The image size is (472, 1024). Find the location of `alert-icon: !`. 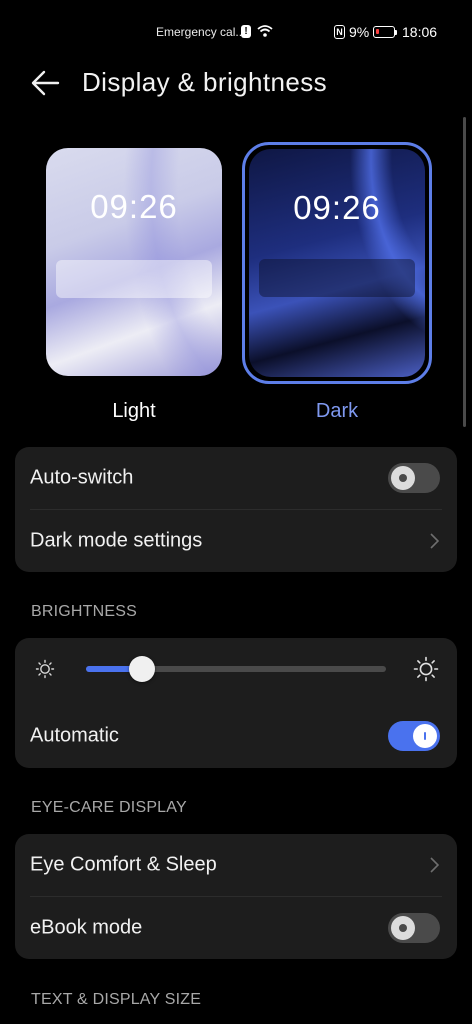

alert-icon: ! is located at coordinates (246, 31).